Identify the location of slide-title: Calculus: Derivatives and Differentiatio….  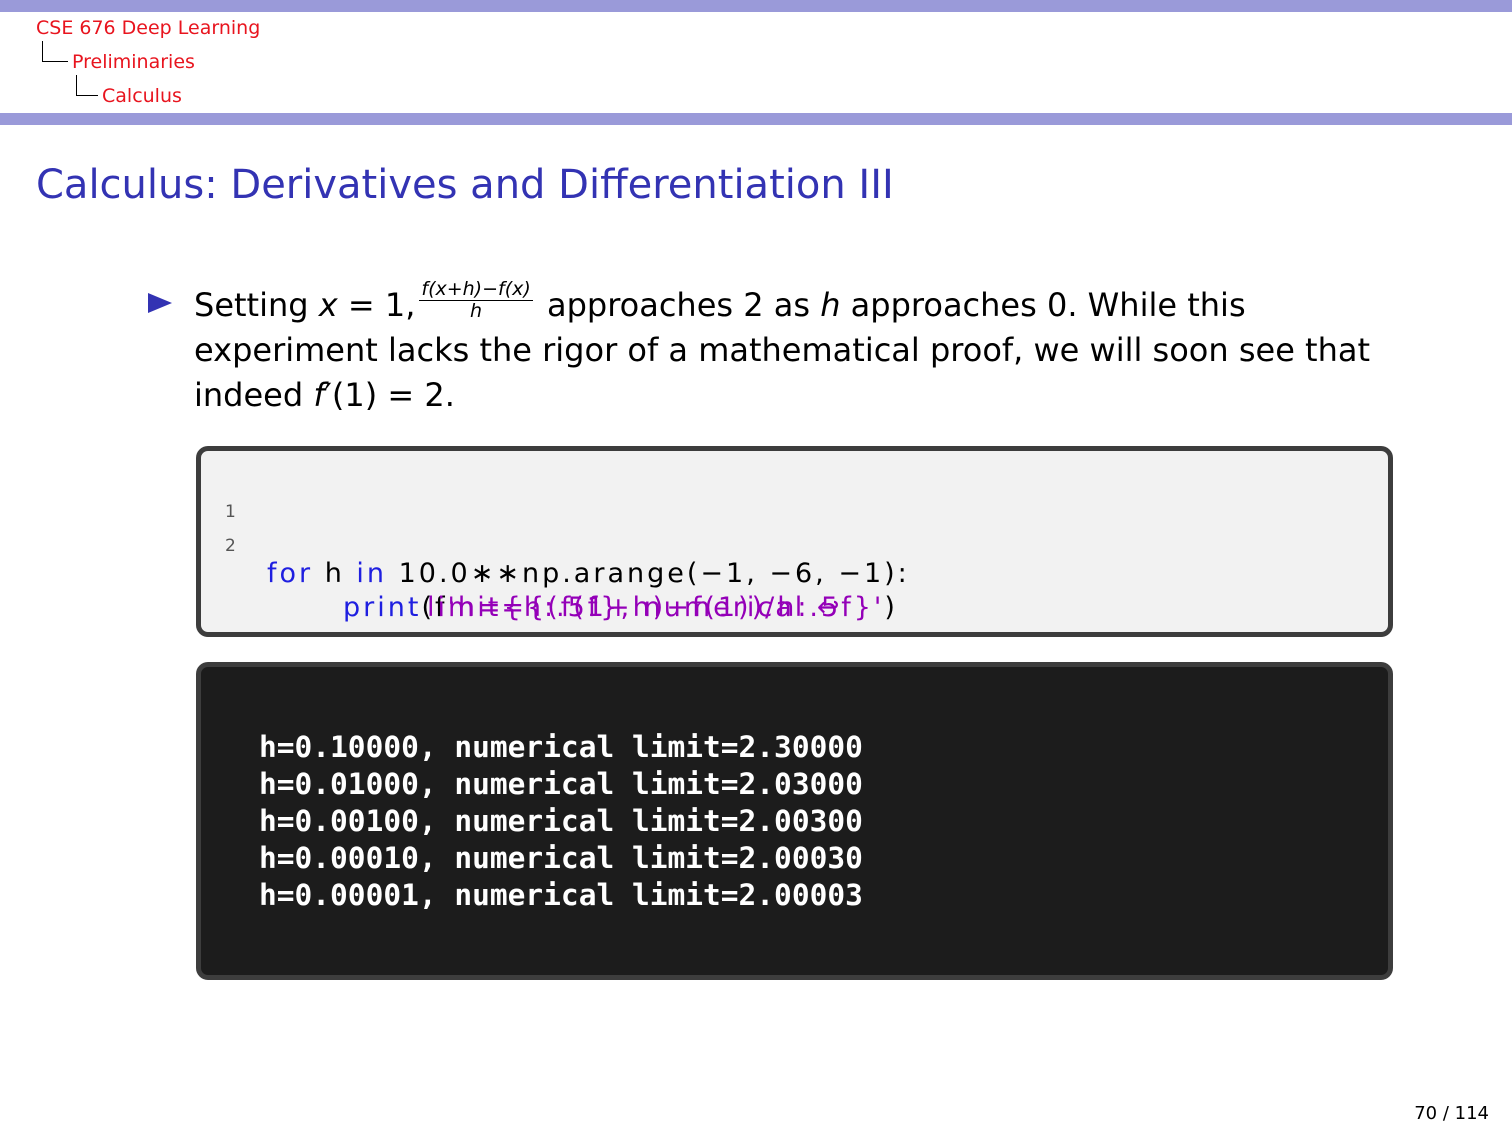
(465, 185).